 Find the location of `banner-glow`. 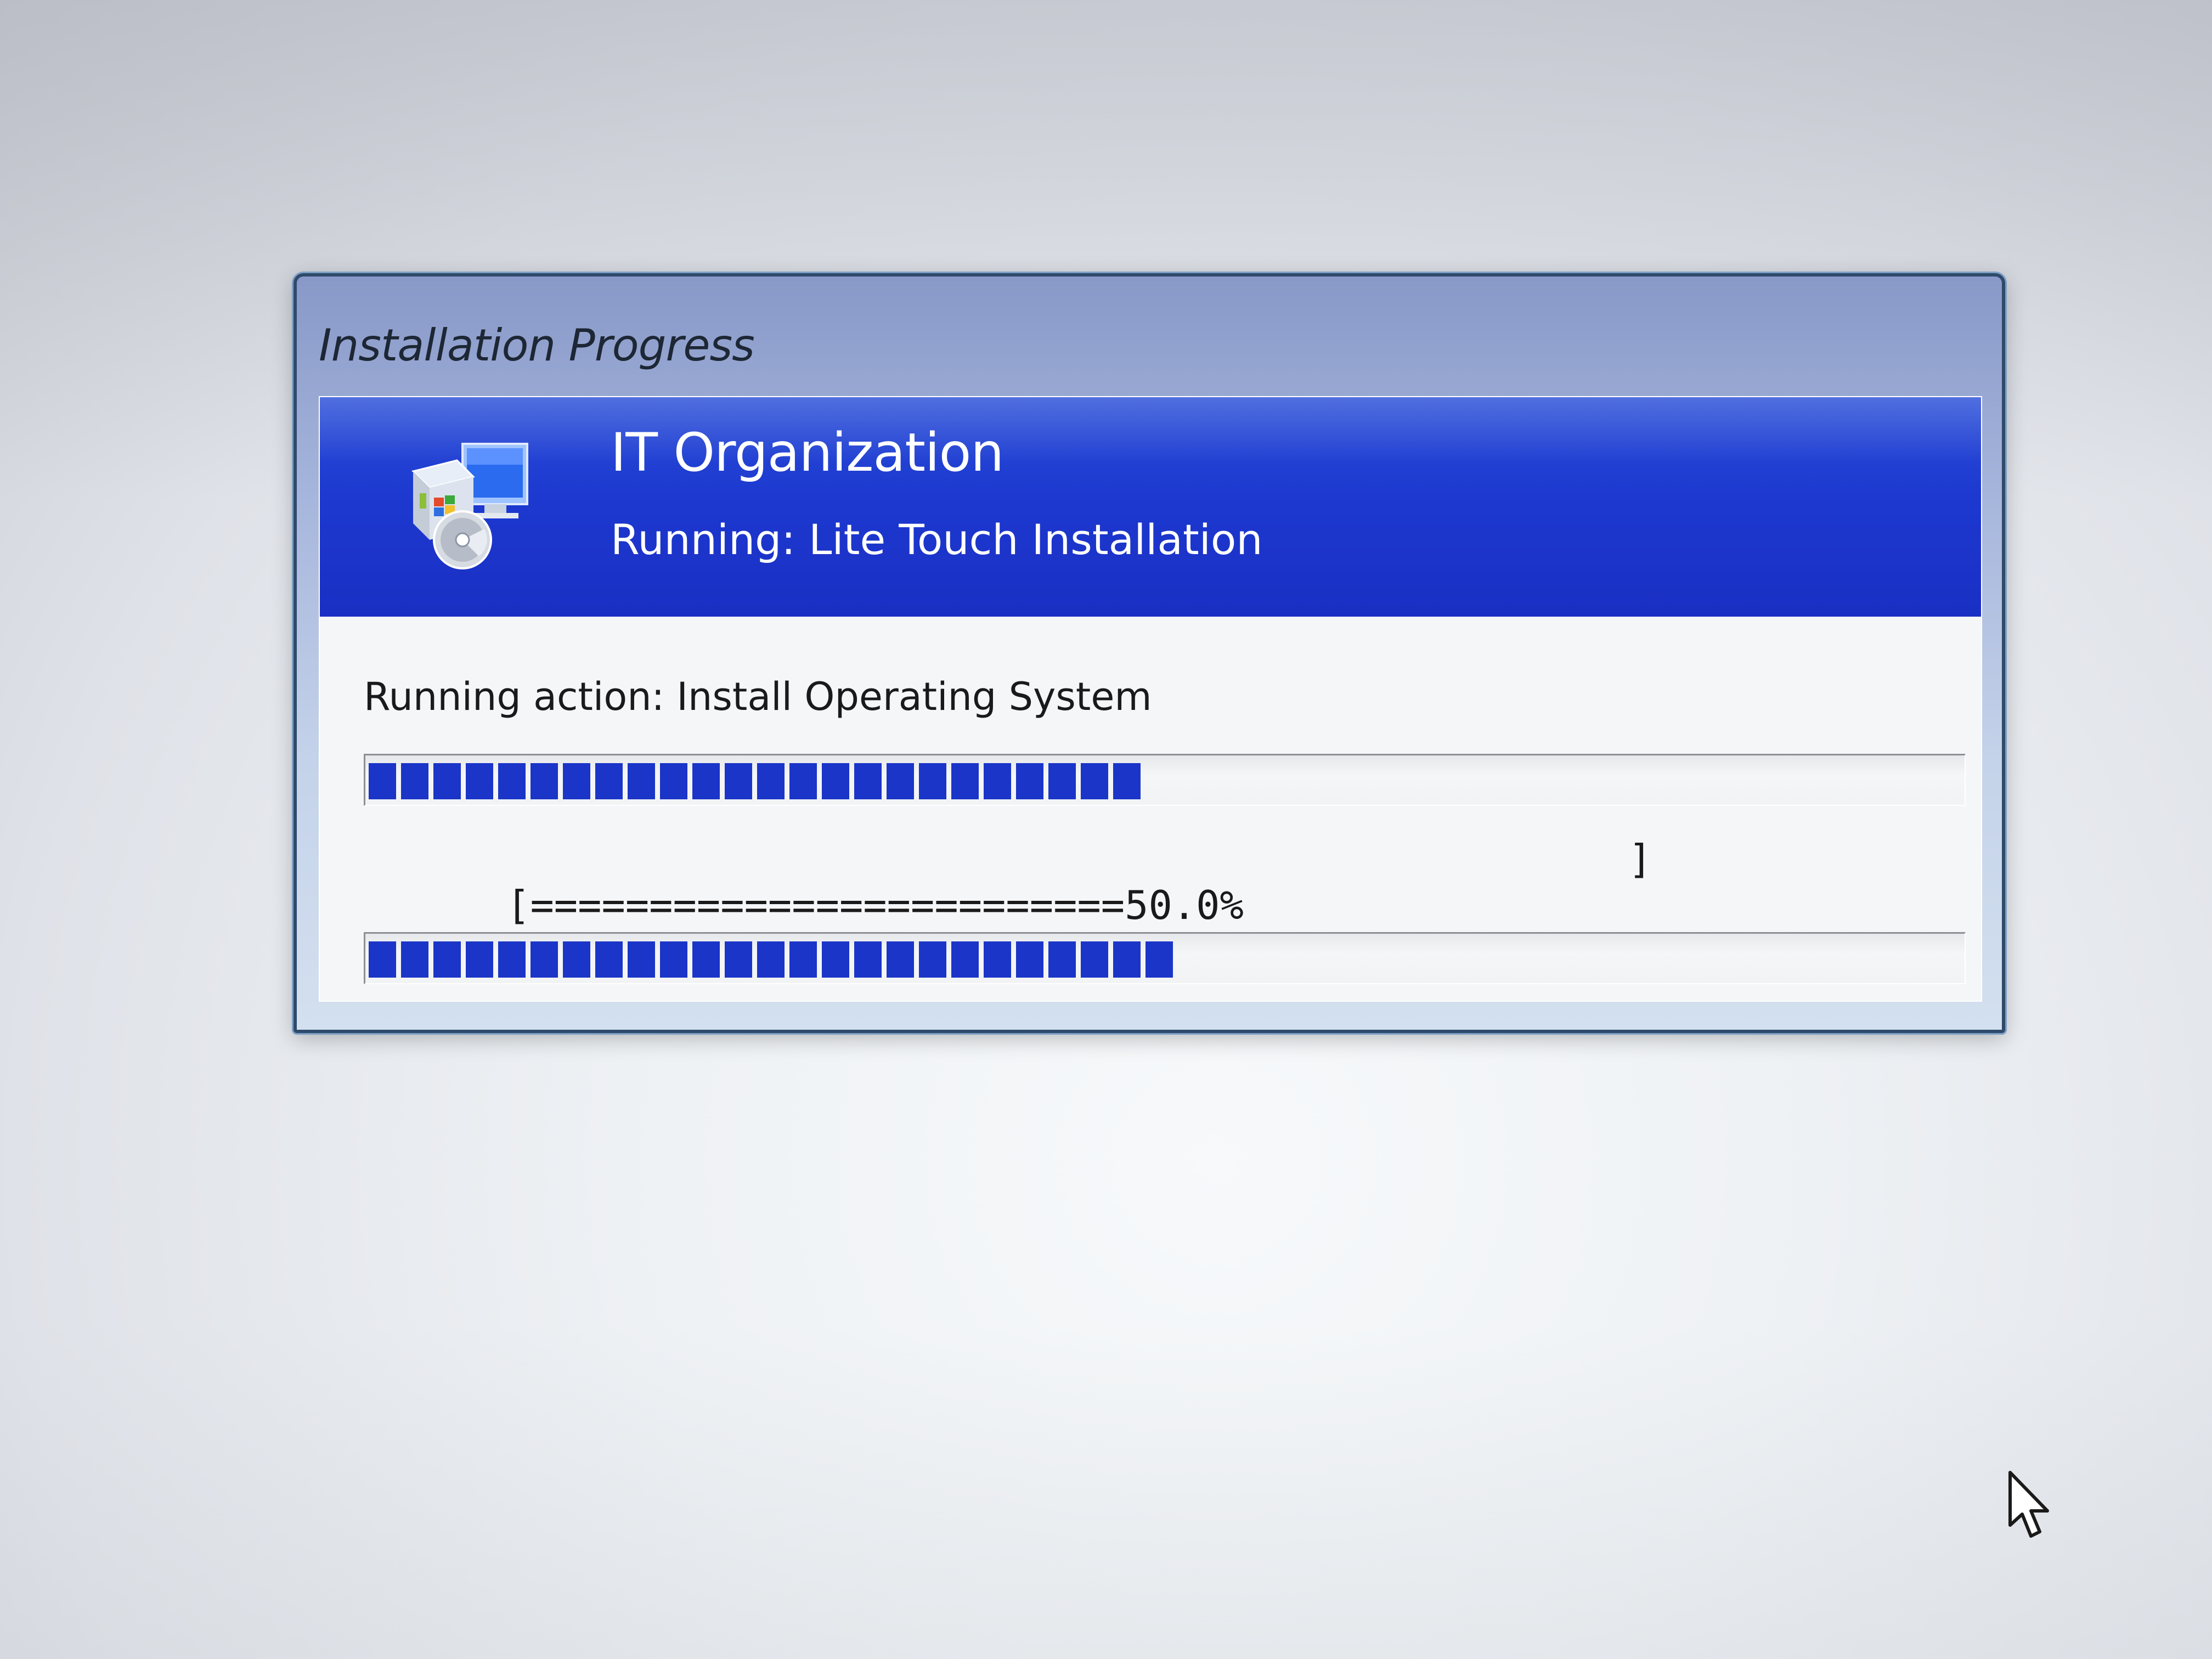

banner-glow is located at coordinates (1150, 430).